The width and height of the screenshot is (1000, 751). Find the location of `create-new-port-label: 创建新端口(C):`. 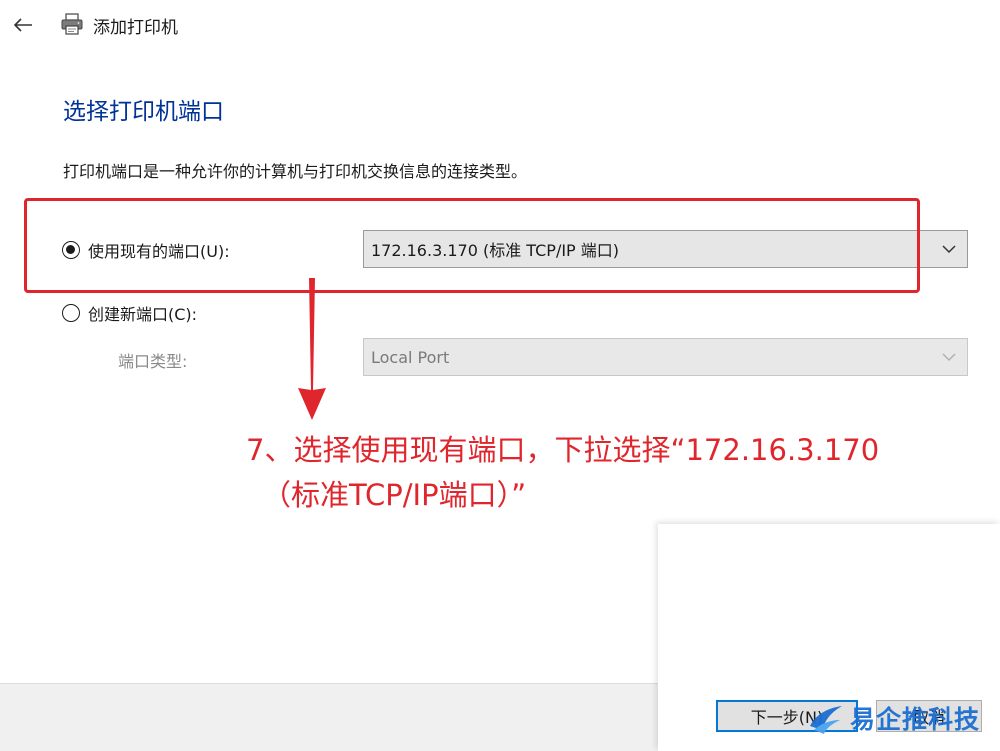

create-new-port-label: 创建新端口(C): is located at coordinates (143, 314).